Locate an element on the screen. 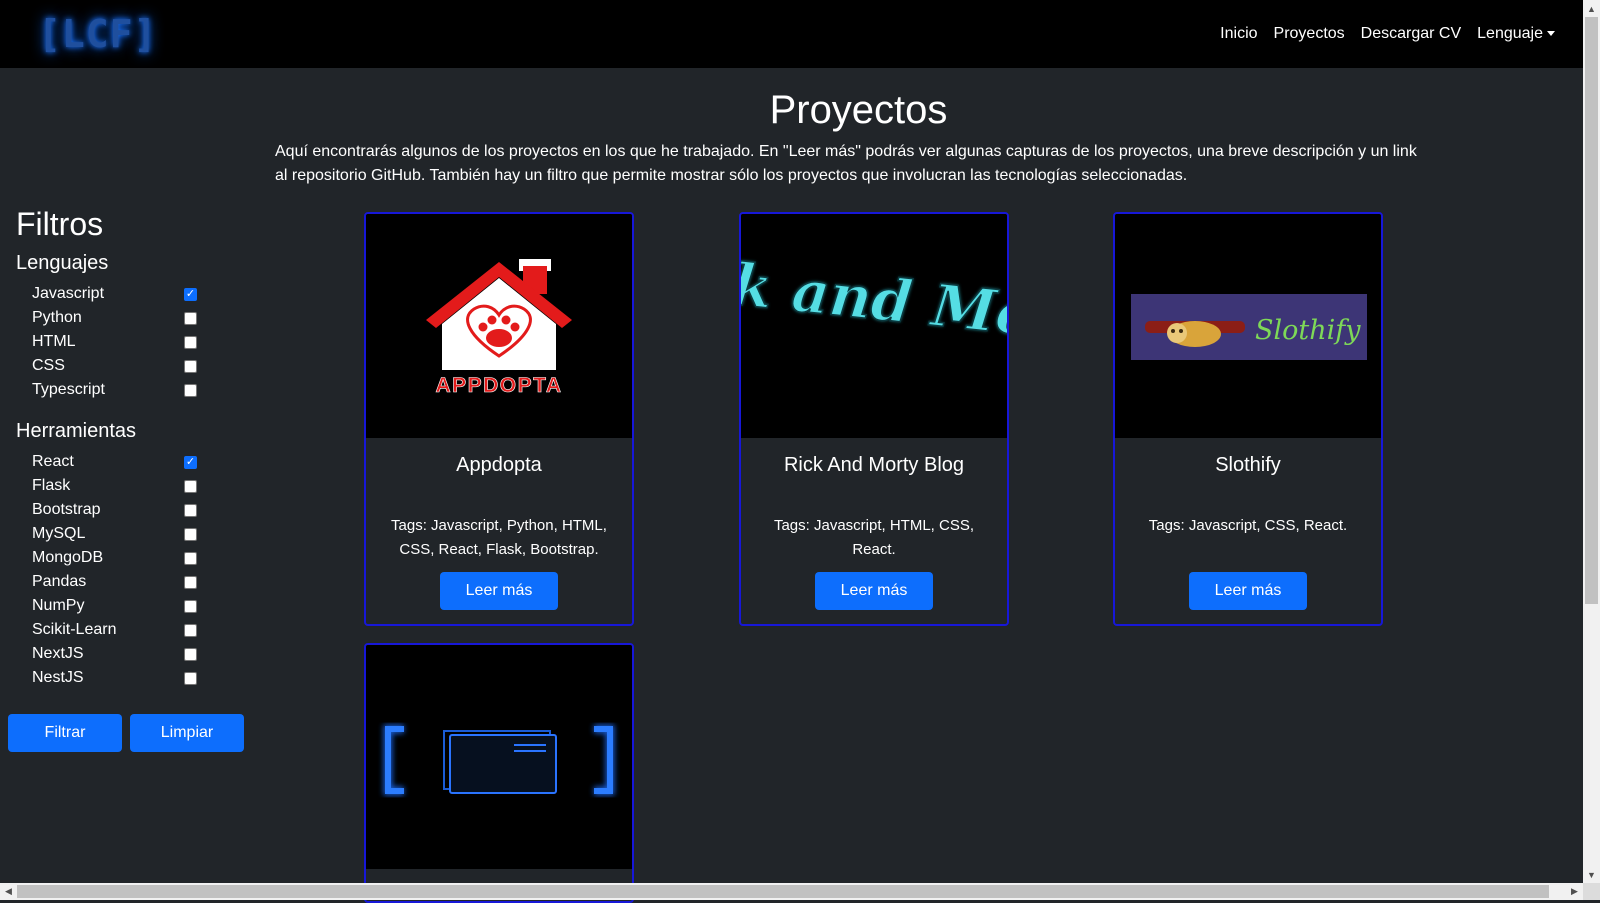 This screenshot has height=903, width=1600. filter-label: Flask is located at coordinates (51, 485).